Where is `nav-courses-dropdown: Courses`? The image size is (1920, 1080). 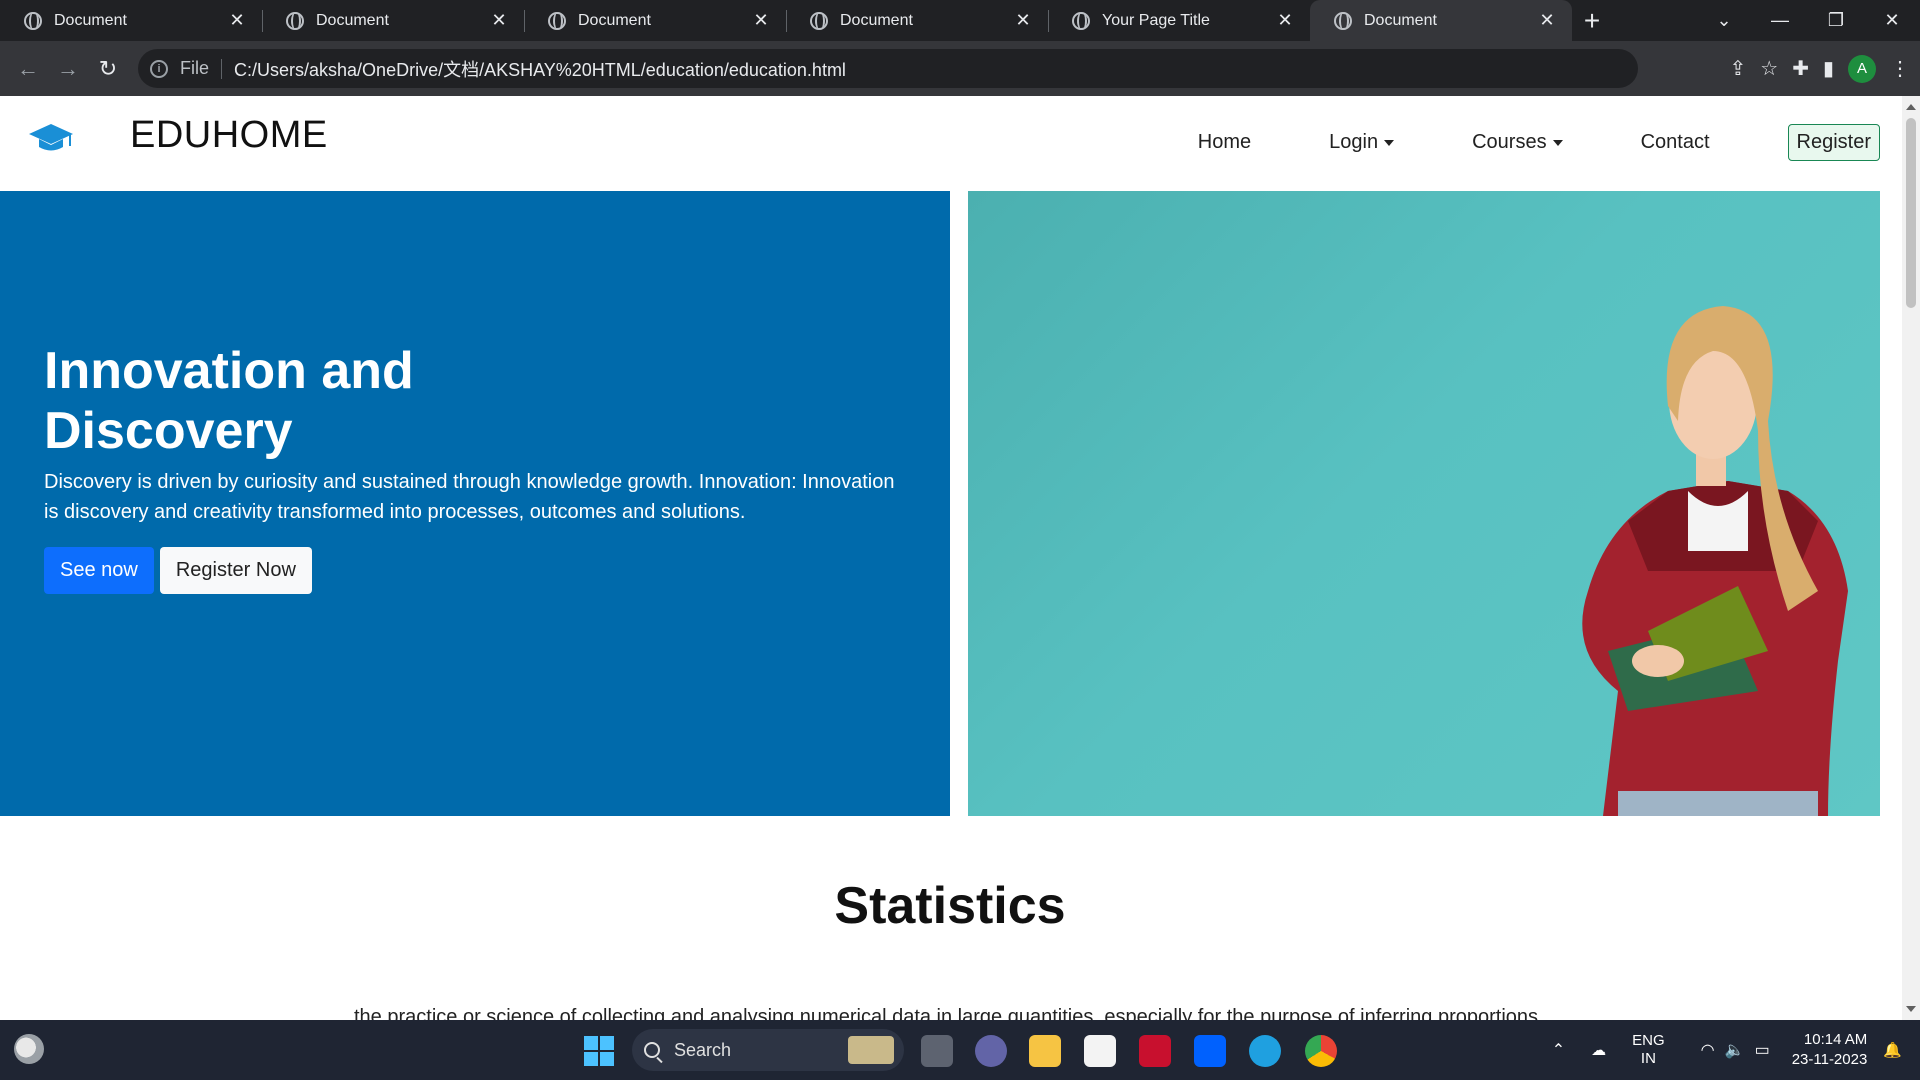 nav-courses-dropdown: Courses is located at coordinates (1517, 142).